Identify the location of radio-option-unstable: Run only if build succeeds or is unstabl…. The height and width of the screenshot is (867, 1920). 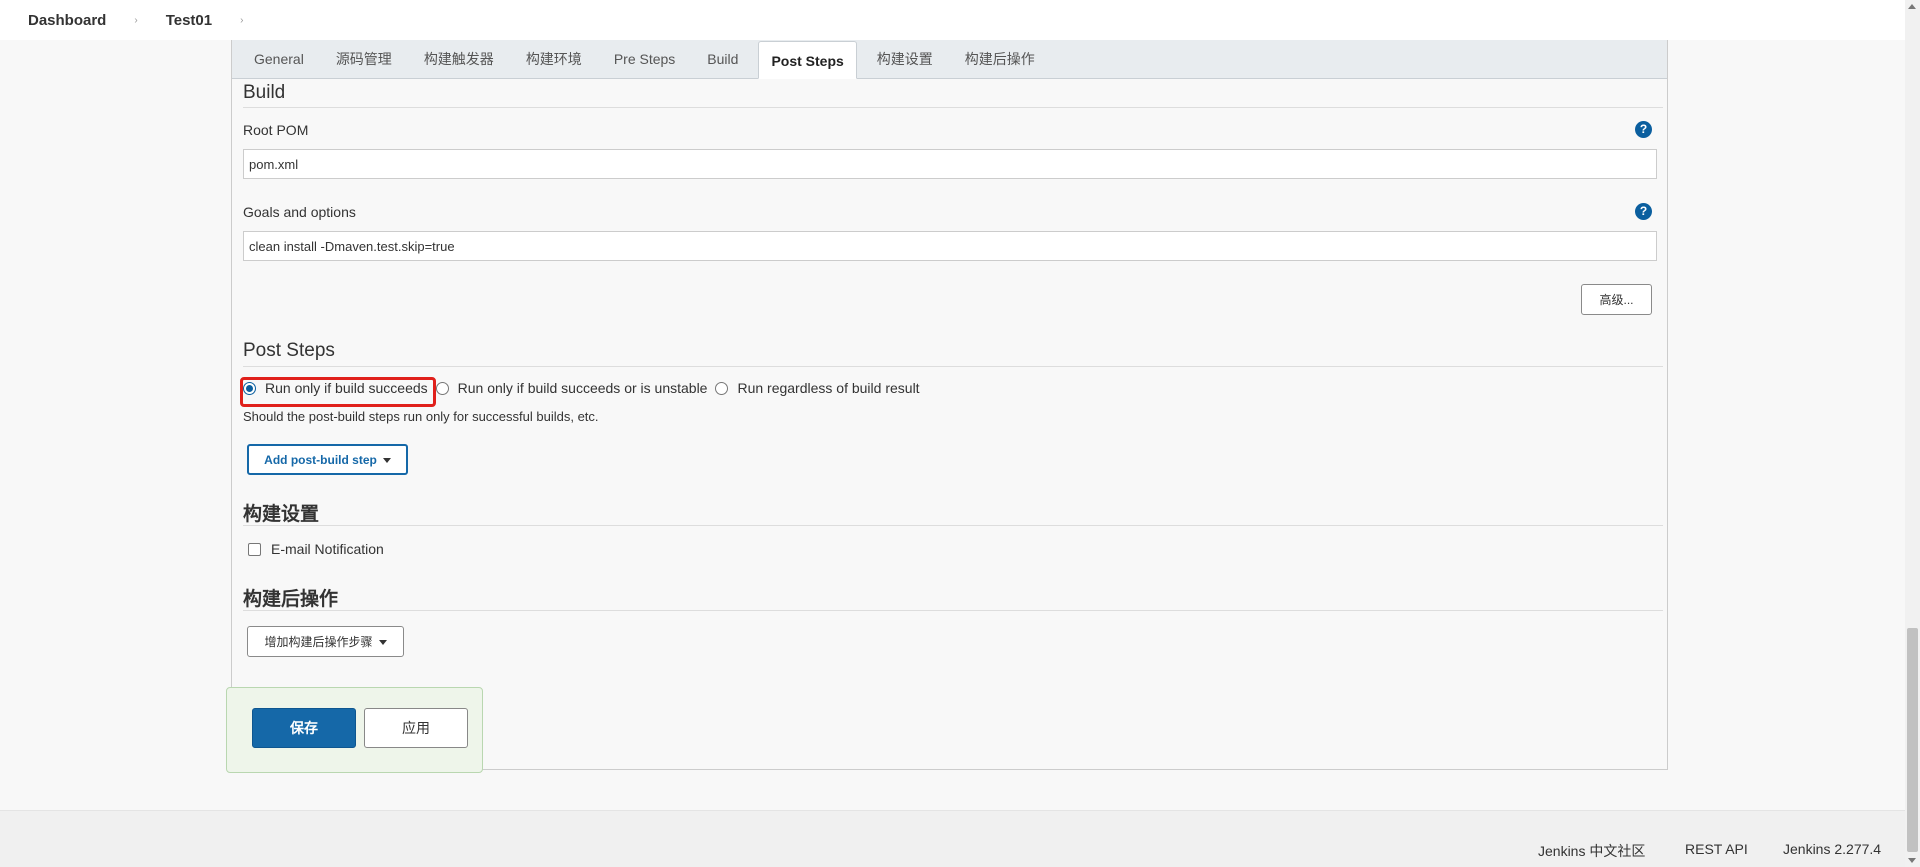
(571, 388).